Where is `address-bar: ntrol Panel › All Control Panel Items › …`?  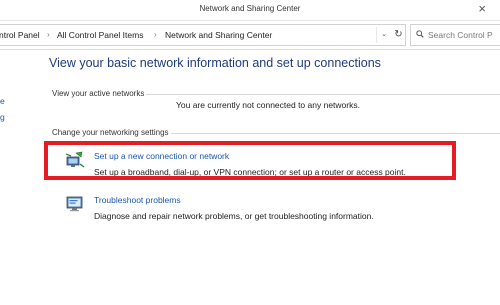
address-bar: ntrol Panel › All Control Panel Items › … is located at coordinates (250, 35).